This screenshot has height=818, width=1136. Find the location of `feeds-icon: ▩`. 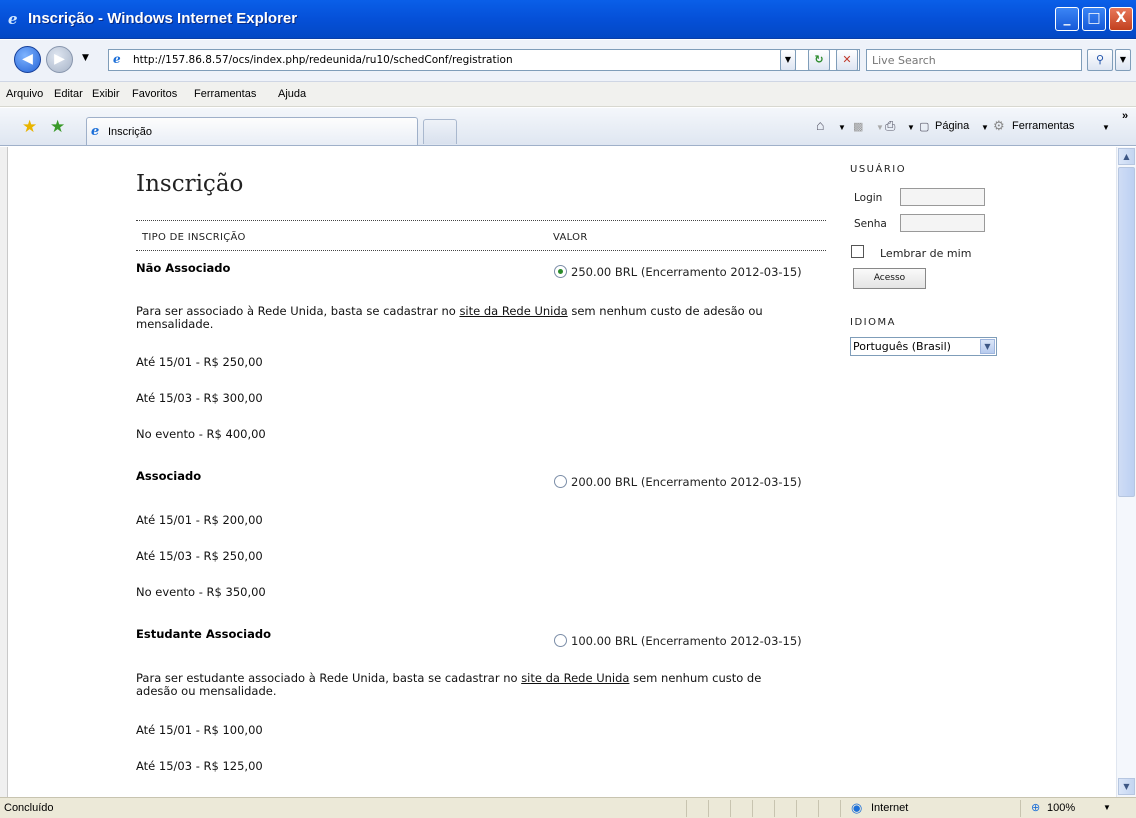

feeds-icon: ▩ is located at coordinates (858, 126).